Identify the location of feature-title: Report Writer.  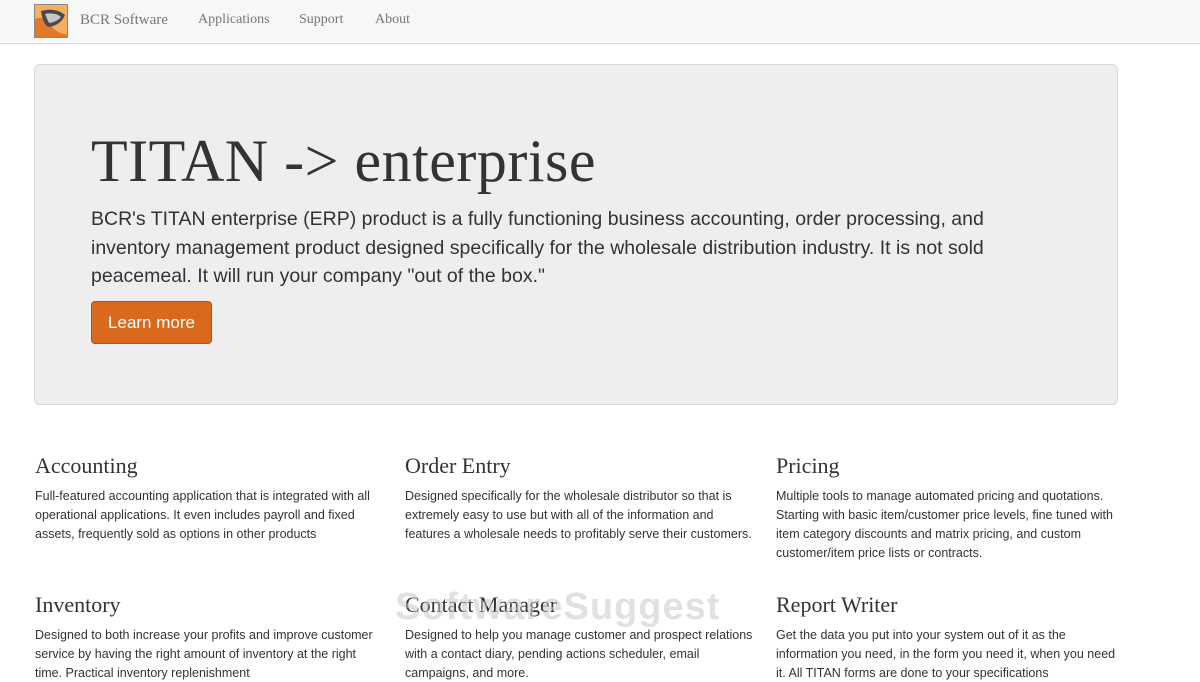
(837, 604).